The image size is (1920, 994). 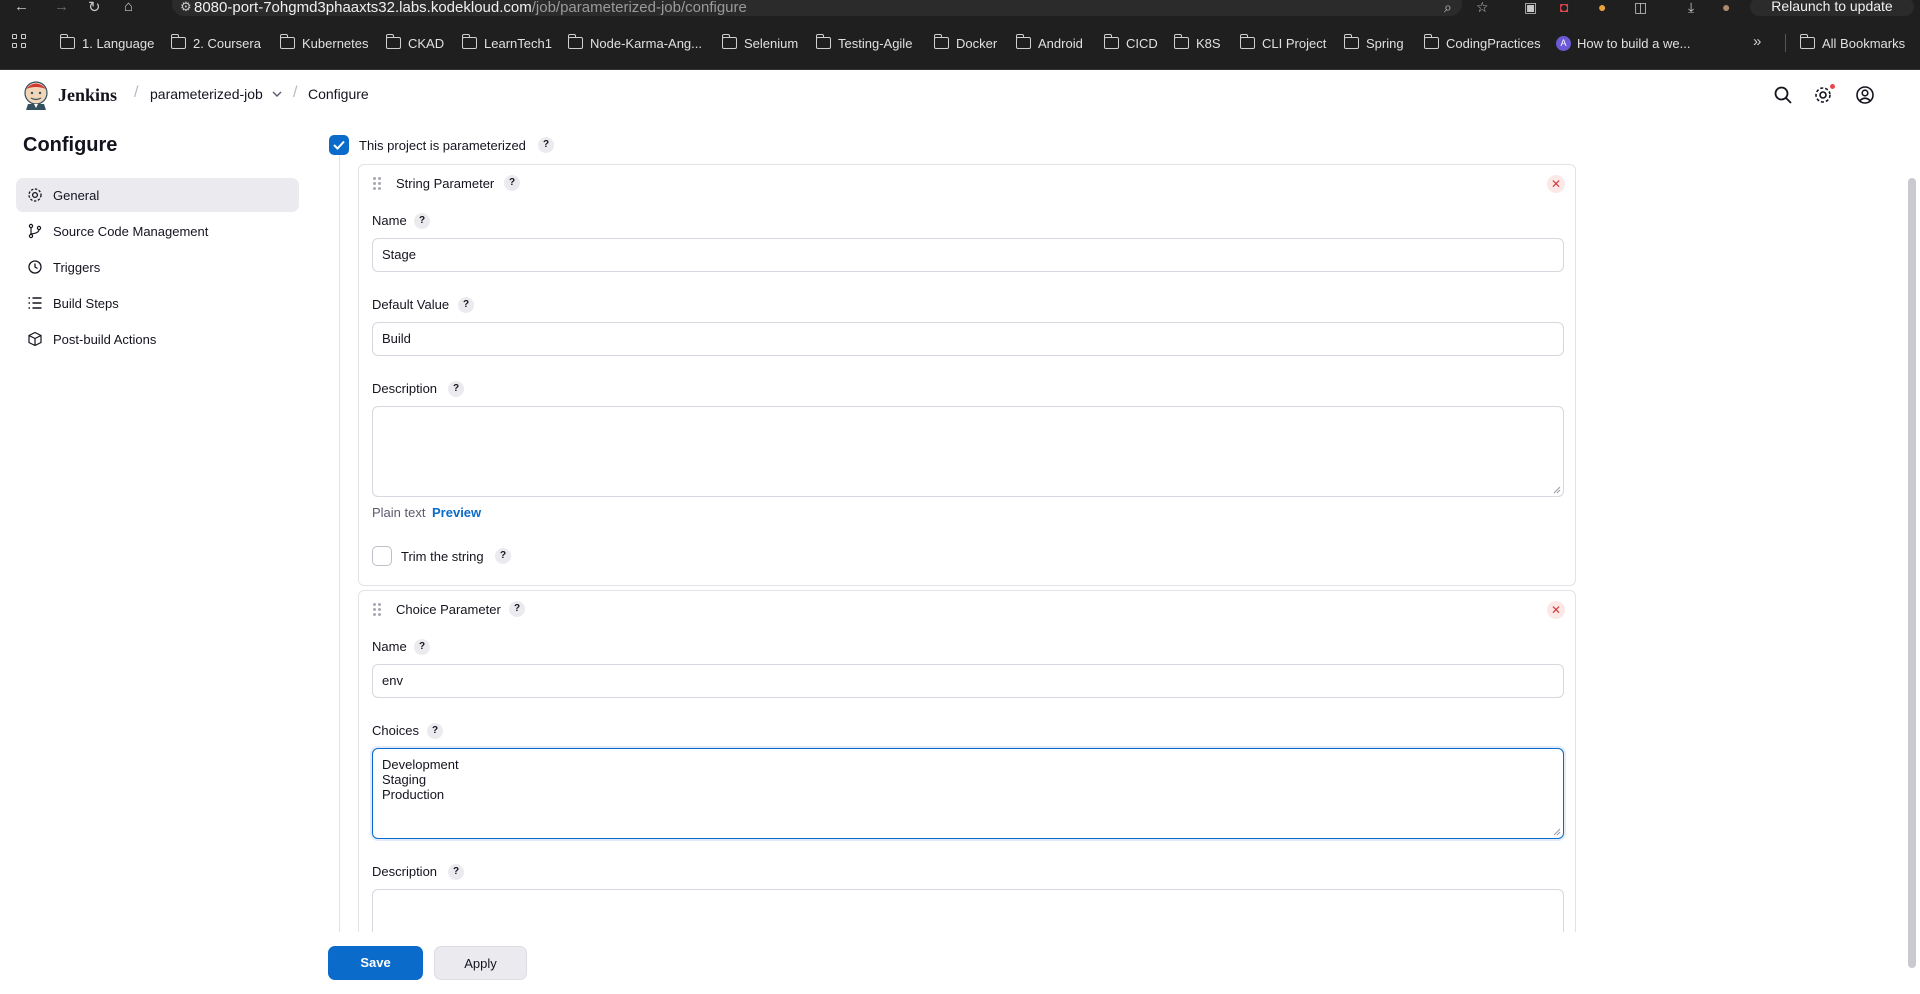 I want to click on site-info-icon: ⚙, so click(x=186, y=7).